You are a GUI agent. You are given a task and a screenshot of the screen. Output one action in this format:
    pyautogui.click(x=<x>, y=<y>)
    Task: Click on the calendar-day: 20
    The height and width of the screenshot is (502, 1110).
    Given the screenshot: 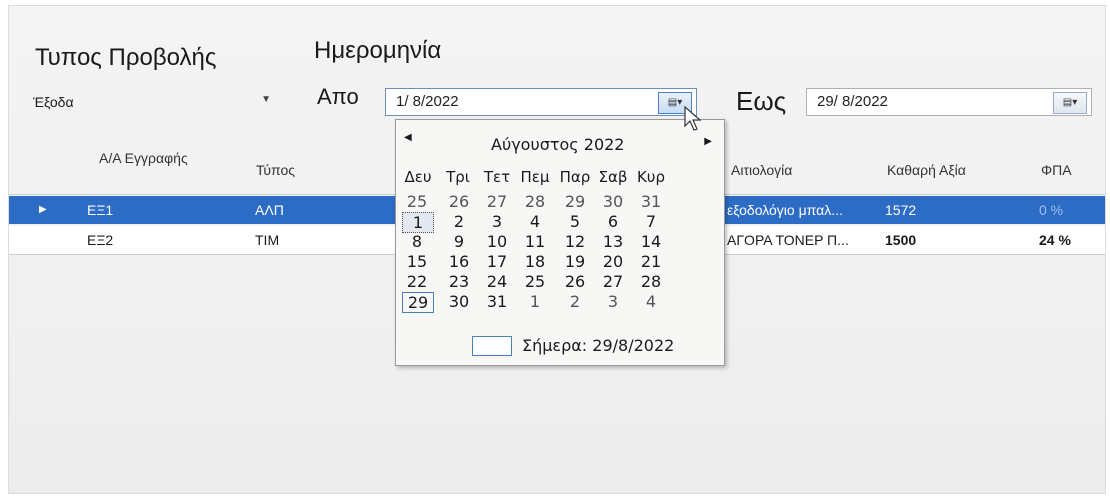 What is the action you would take?
    pyautogui.click(x=613, y=261)
    